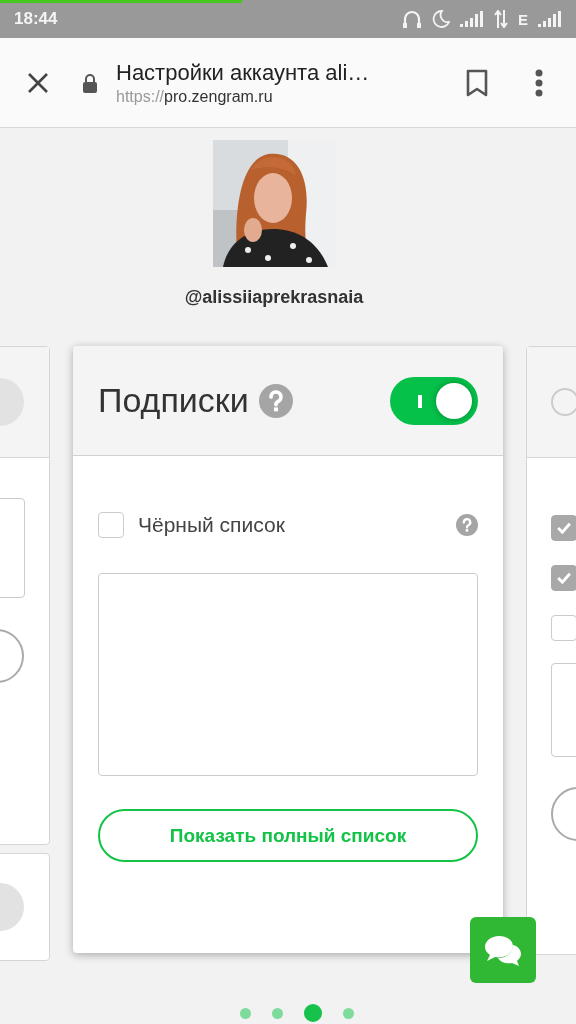 The image size is (576, 1024). Describe the element at coordinates (274, 297) in the screenshot. I see `username: @alissiiaprekrasnaia` at that location.